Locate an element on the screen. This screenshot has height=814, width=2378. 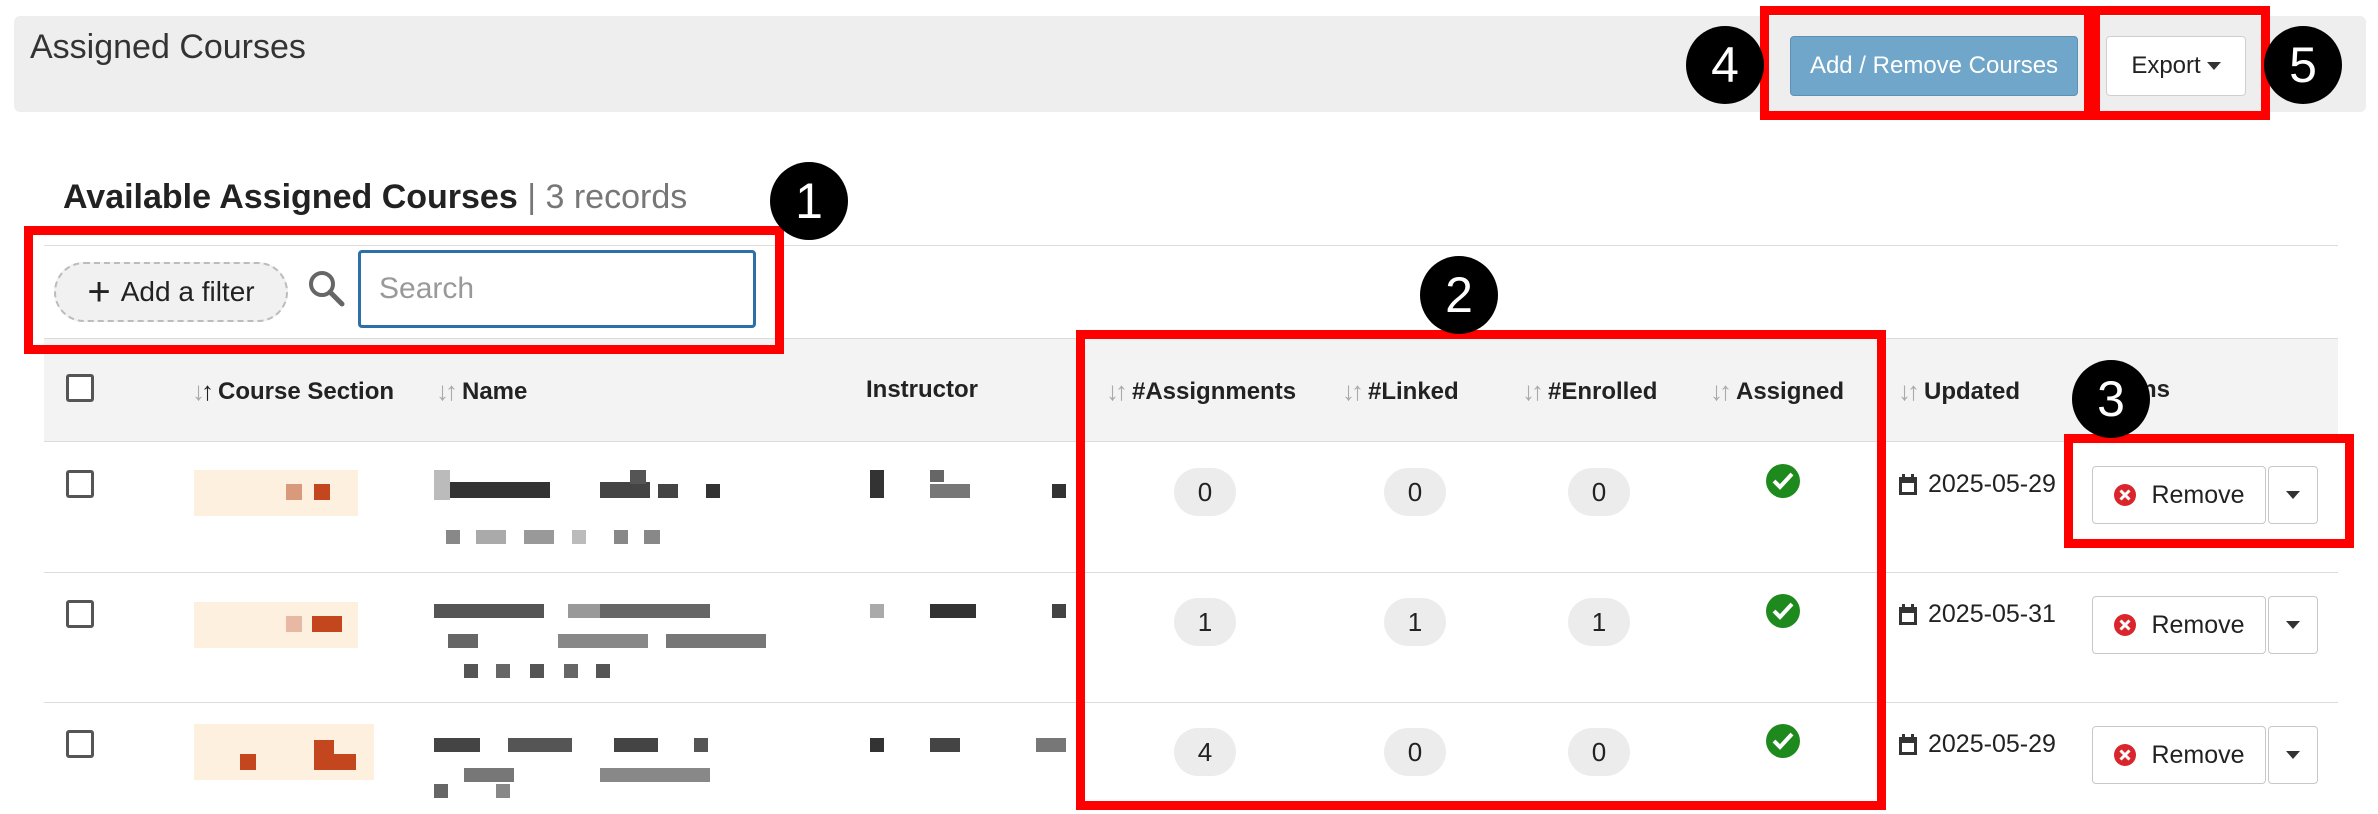
col-course-section: ↓↑ Course Section is located at coordinates (293, 391).